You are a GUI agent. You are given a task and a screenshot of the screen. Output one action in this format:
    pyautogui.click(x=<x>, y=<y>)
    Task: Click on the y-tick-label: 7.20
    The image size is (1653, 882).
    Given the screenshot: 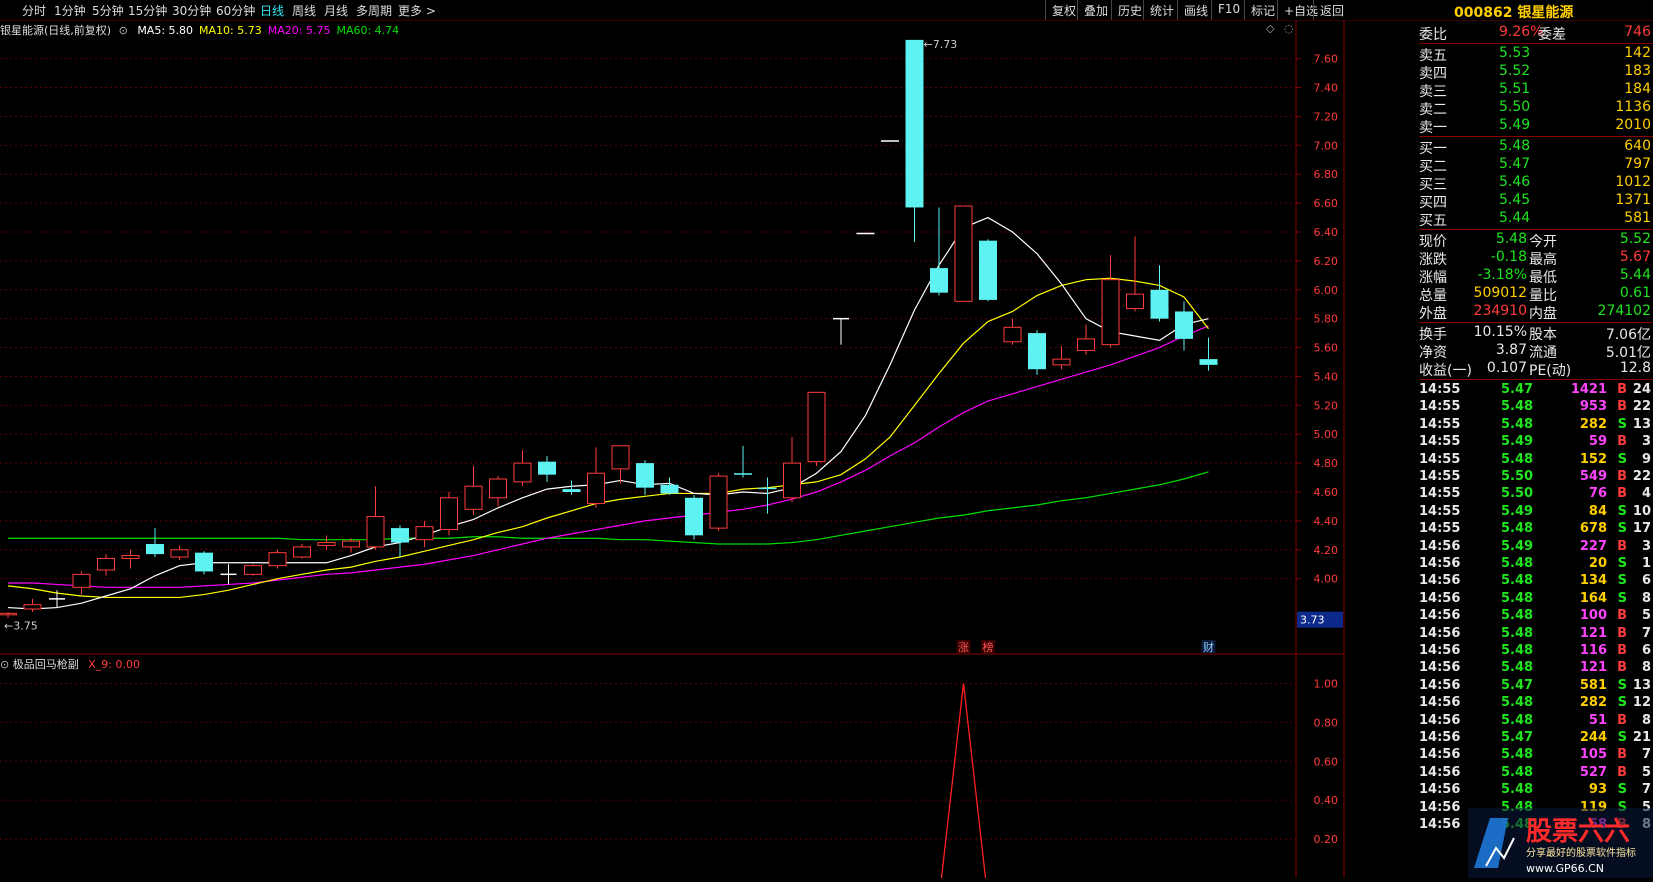 What is the action you would take?
    pyautogui.click(x=1326, y=116)
    